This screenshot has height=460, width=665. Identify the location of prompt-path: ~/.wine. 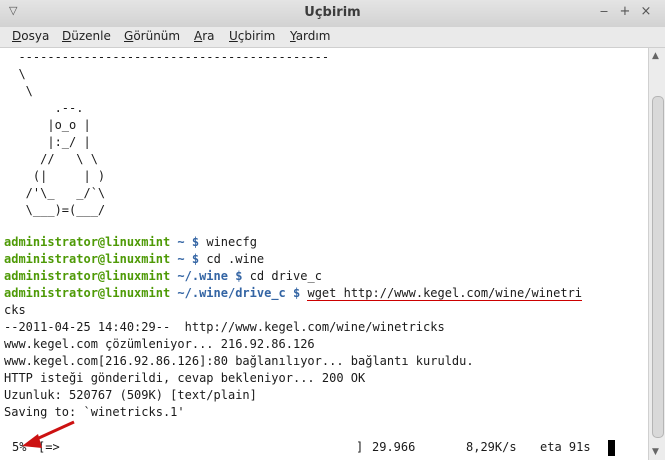
(202, 276).